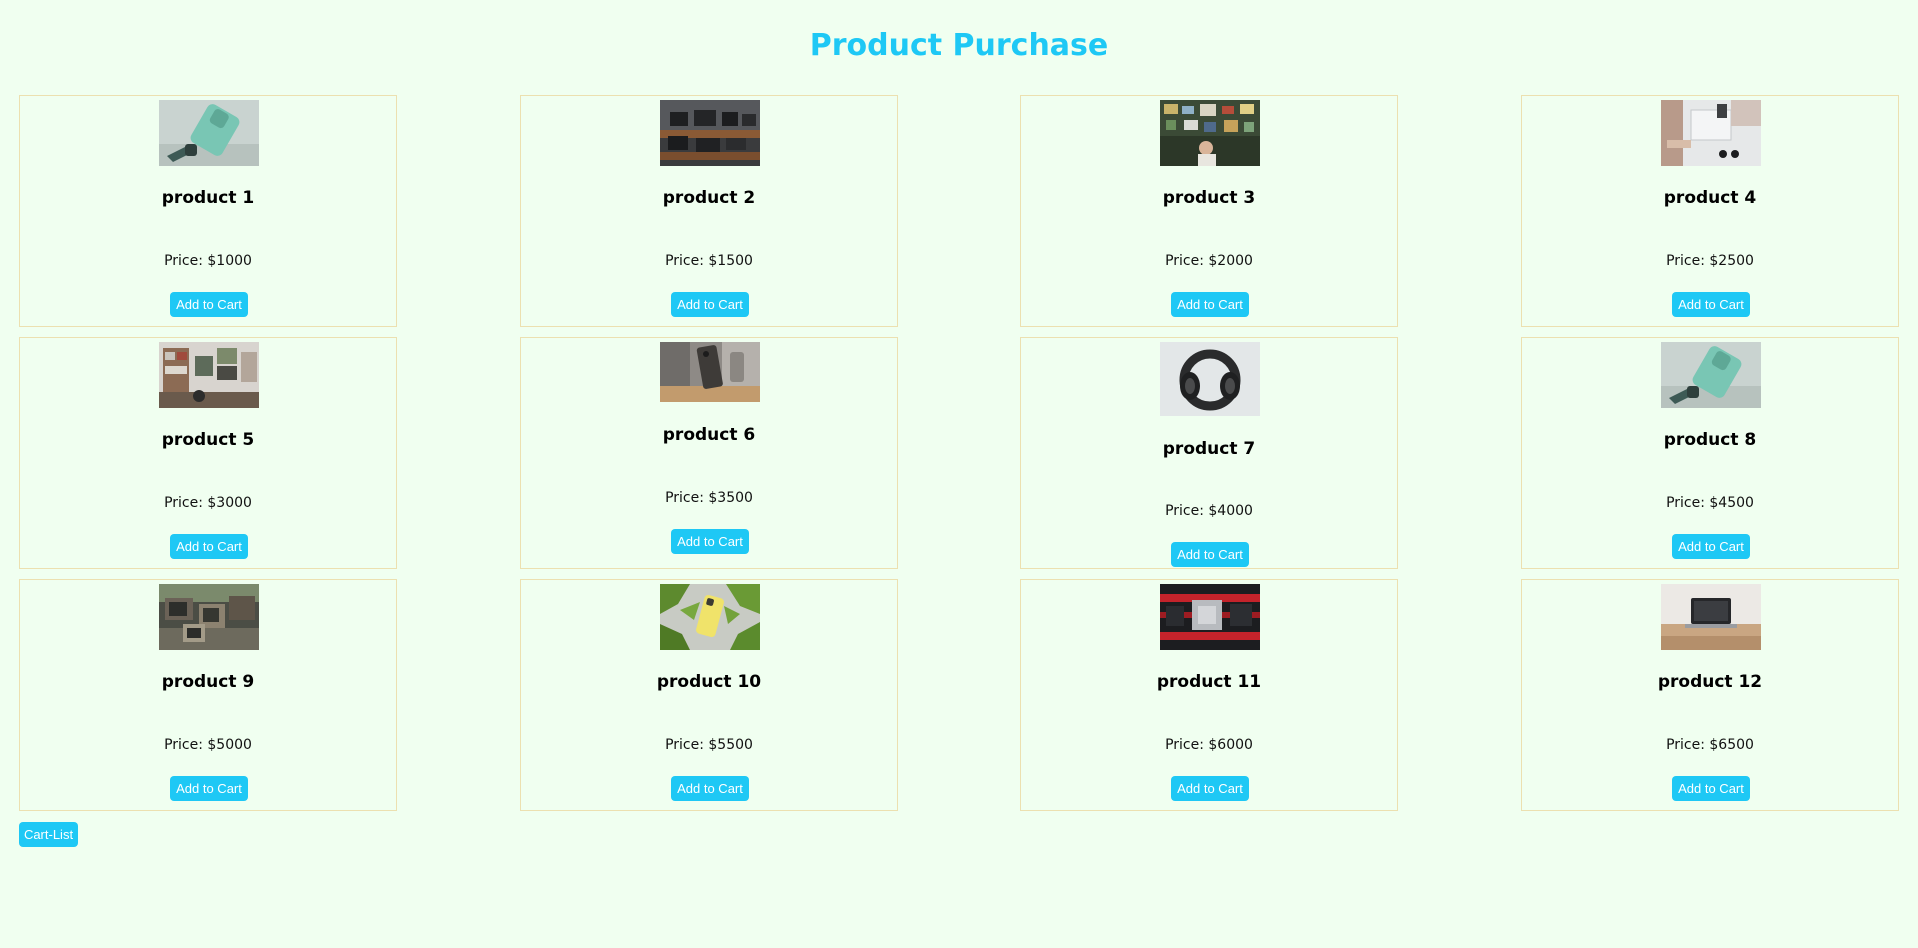  Describe the element at coordinates (1710, 440) in the screenshot. I see `product-name: product 8` at that location.